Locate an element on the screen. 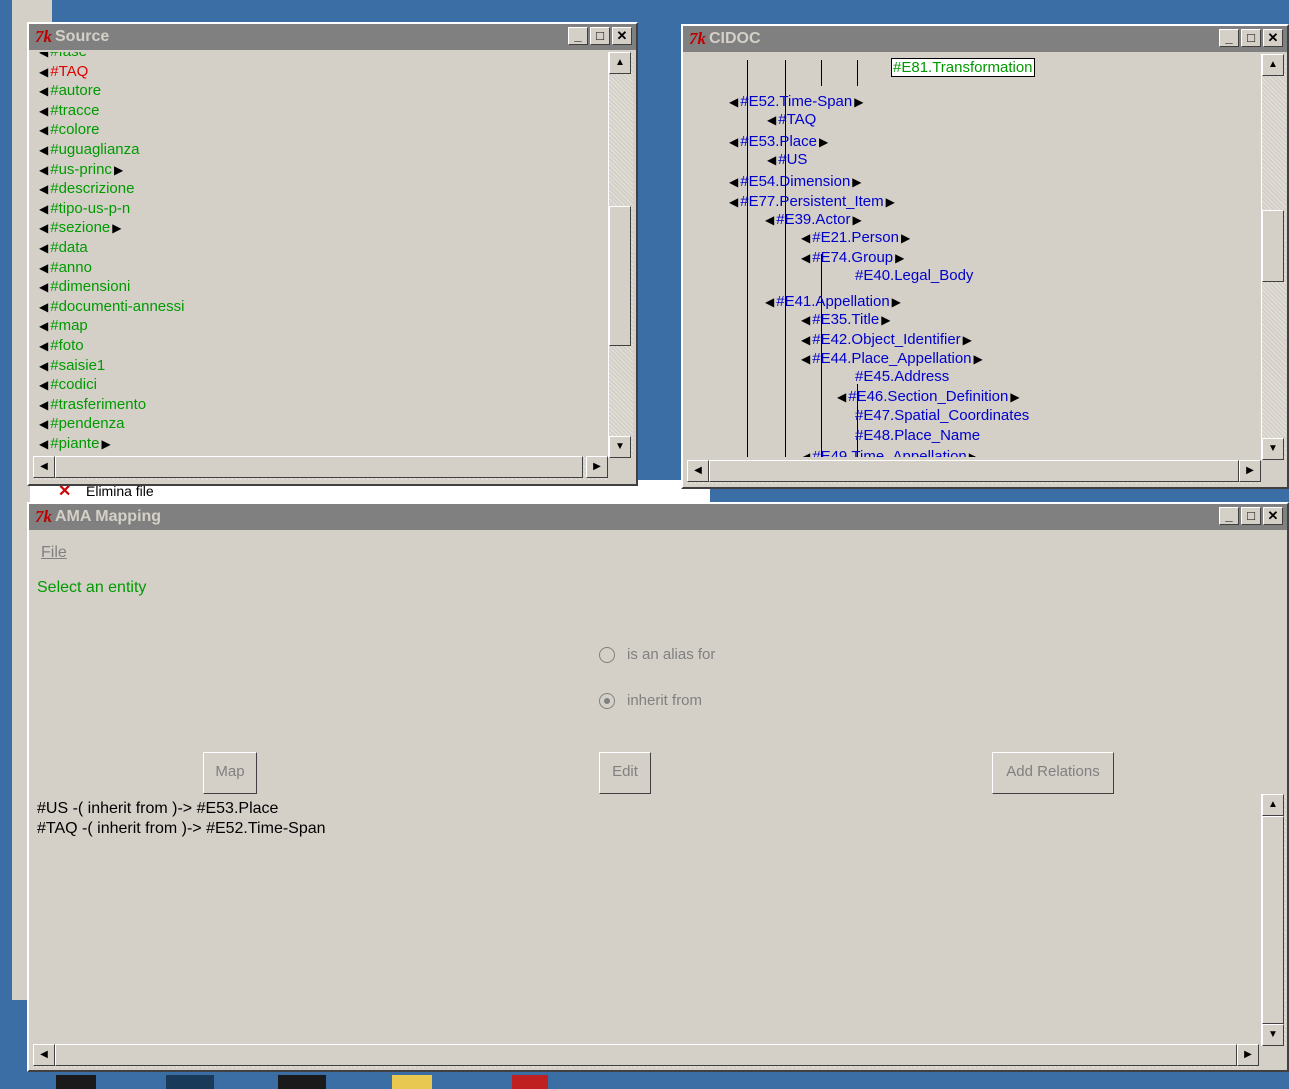 The height and width of the screenshot is (1089, 1289). results-vscroll: ▲ ▼ is located at coordinates (1273, 920).